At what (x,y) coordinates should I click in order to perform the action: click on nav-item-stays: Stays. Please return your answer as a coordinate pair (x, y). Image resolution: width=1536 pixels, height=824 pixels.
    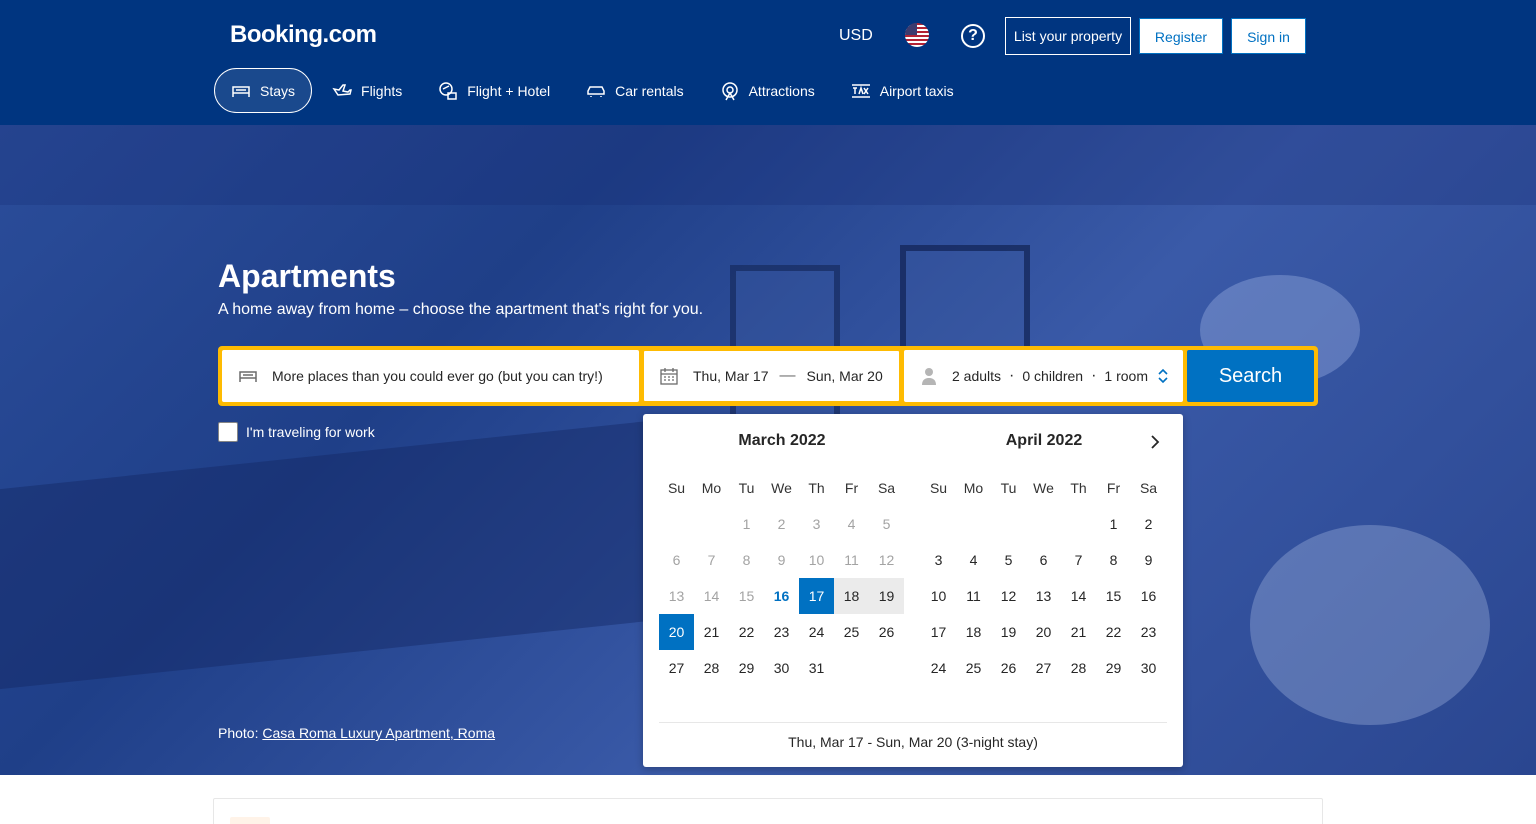
    Looking at the image, I should click on (263, 90).